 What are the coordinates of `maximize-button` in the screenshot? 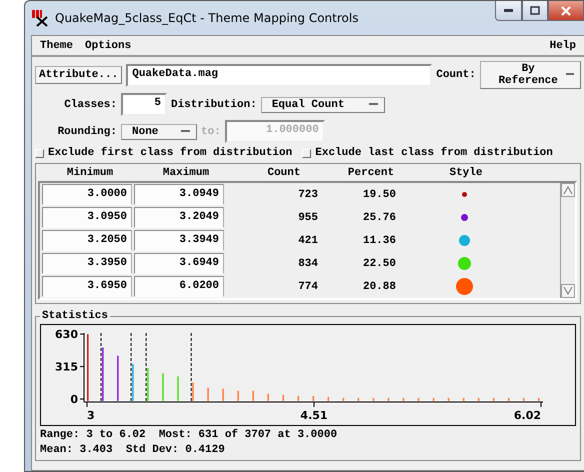 It's located at (535, 11).